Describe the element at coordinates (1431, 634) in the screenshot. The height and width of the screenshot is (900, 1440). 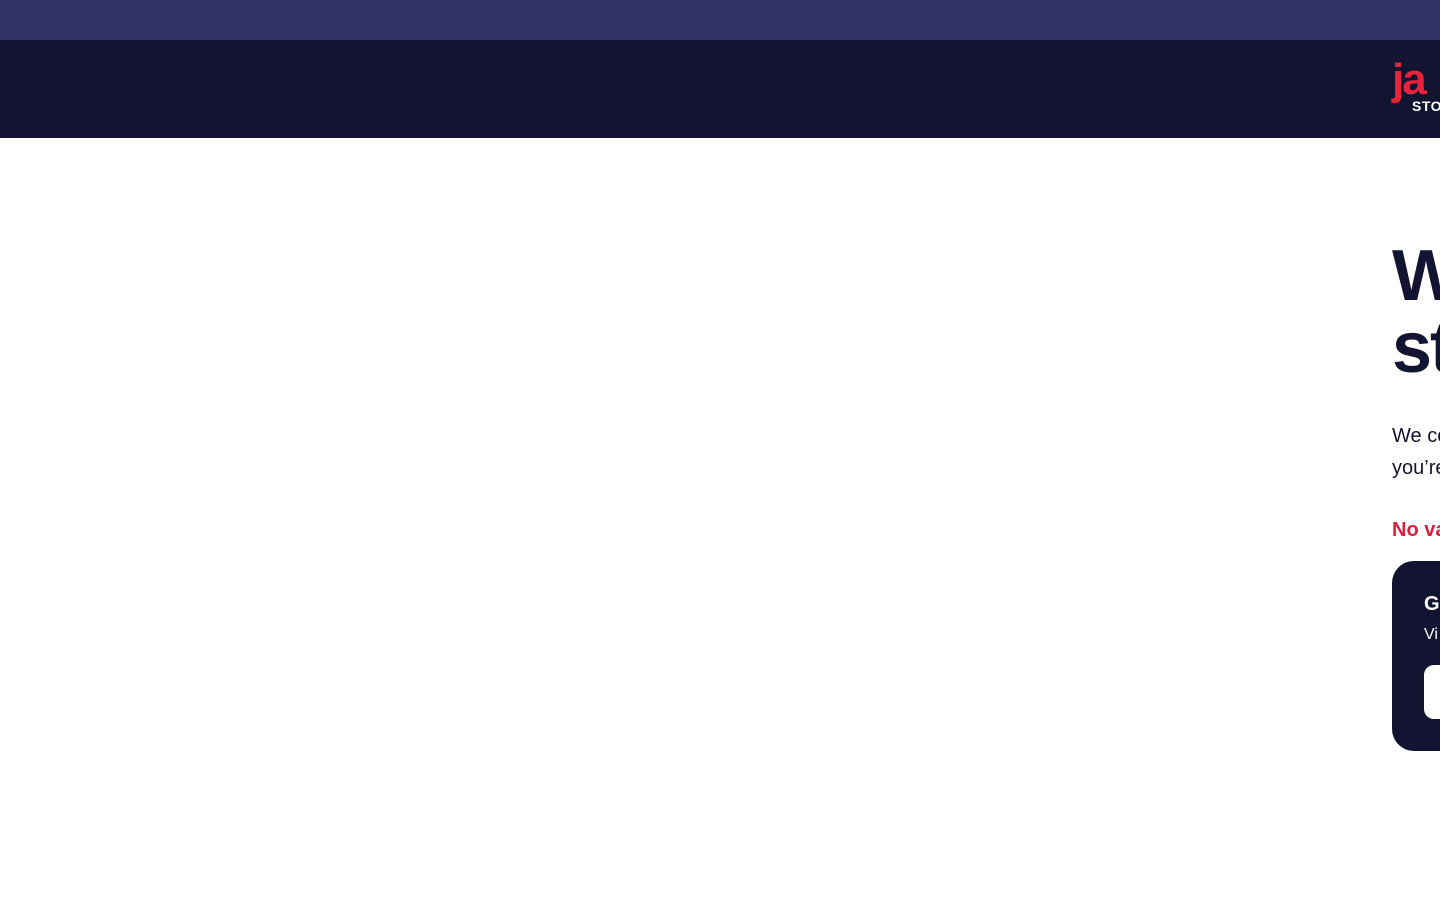
I see `promo-card-text: Vi` at that location.